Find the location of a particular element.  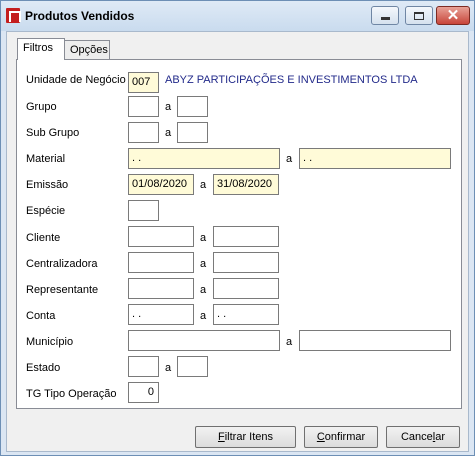

material-range-separator: a is located at coordinates (289, 159).